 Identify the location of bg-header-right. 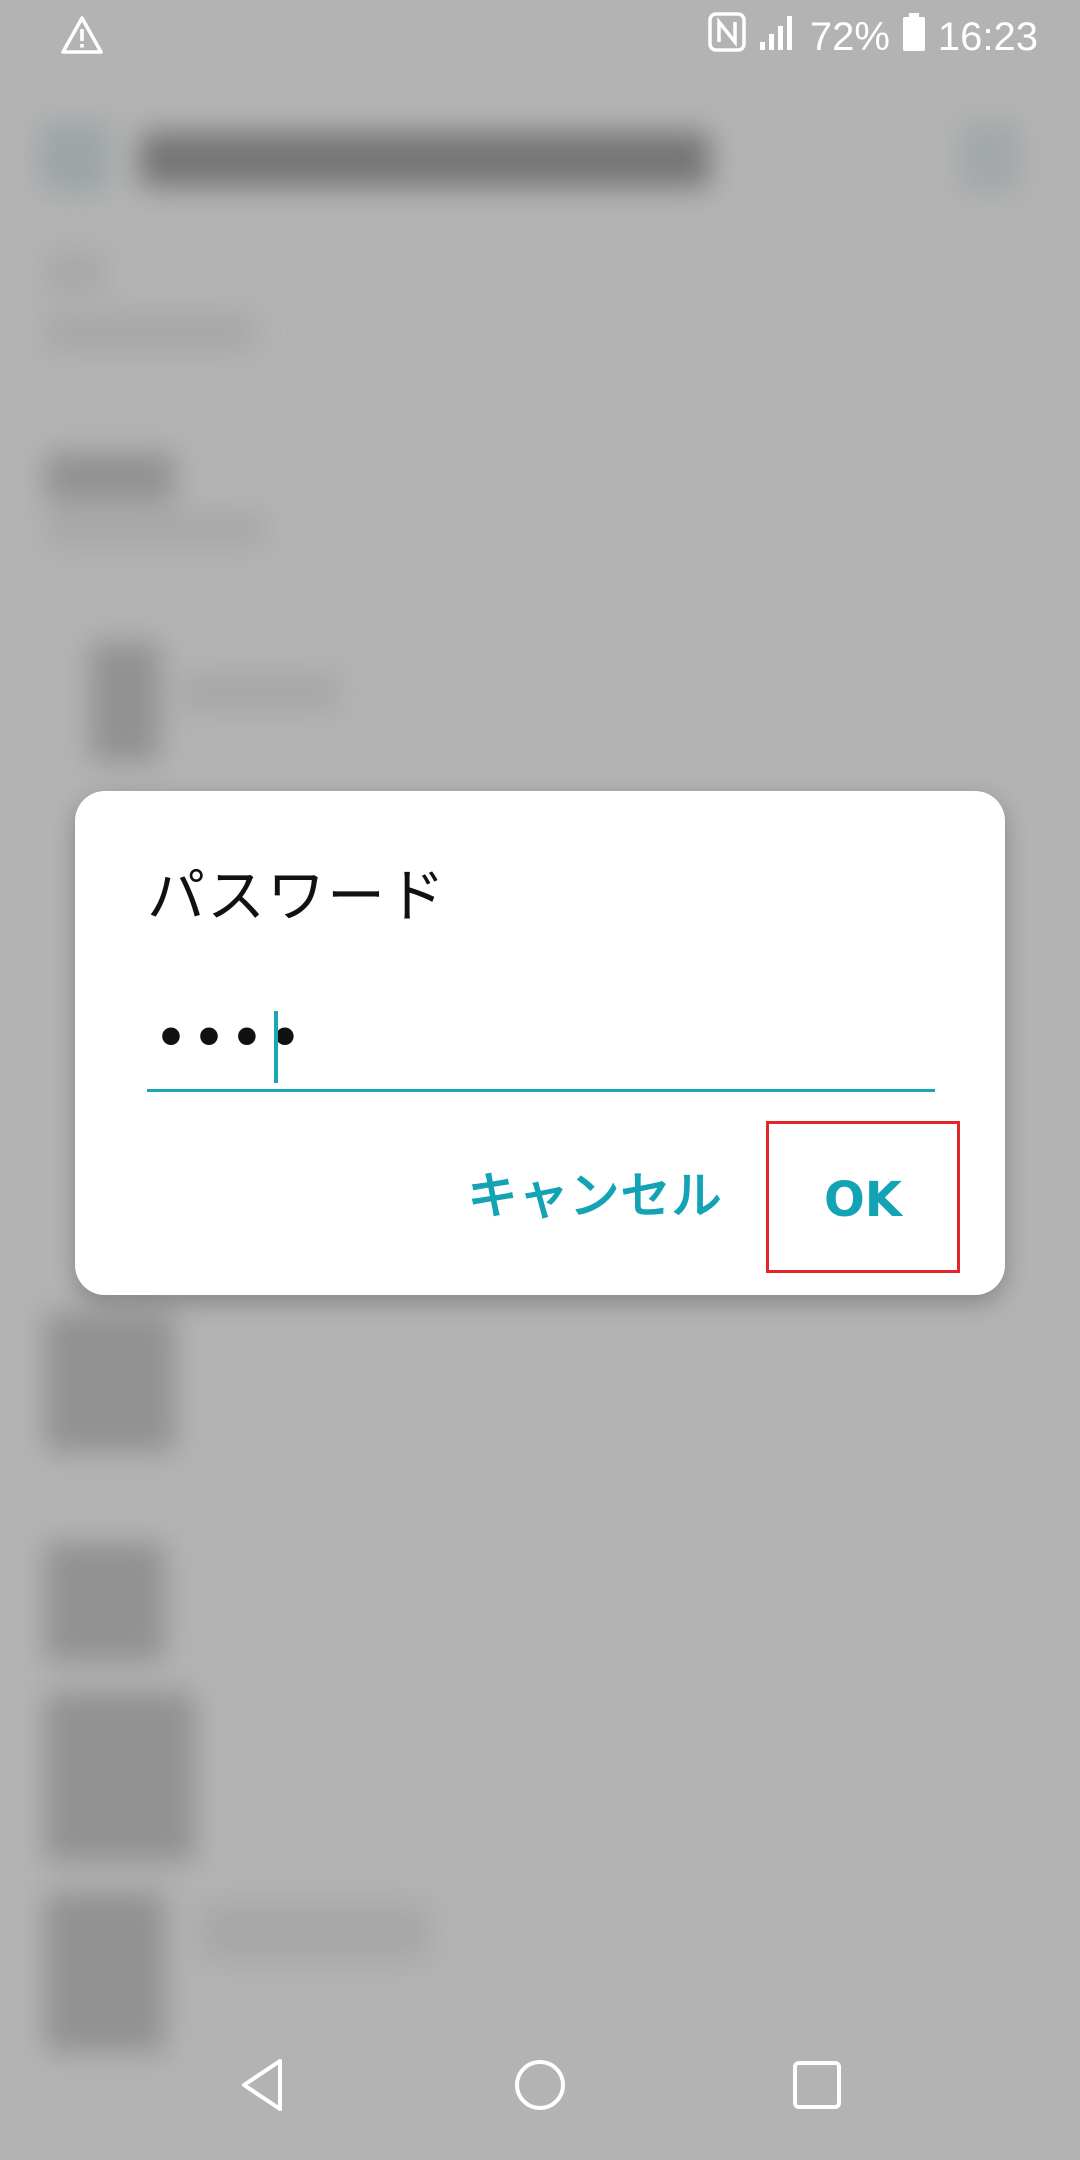
(990, 157).